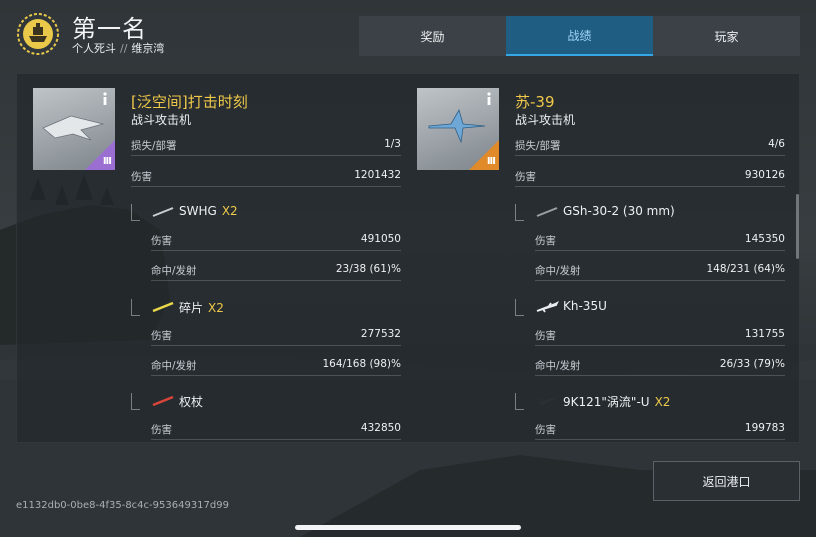 This screenshot has height=537, width=816. I want to click on atgm-icon, so click(547, 401).